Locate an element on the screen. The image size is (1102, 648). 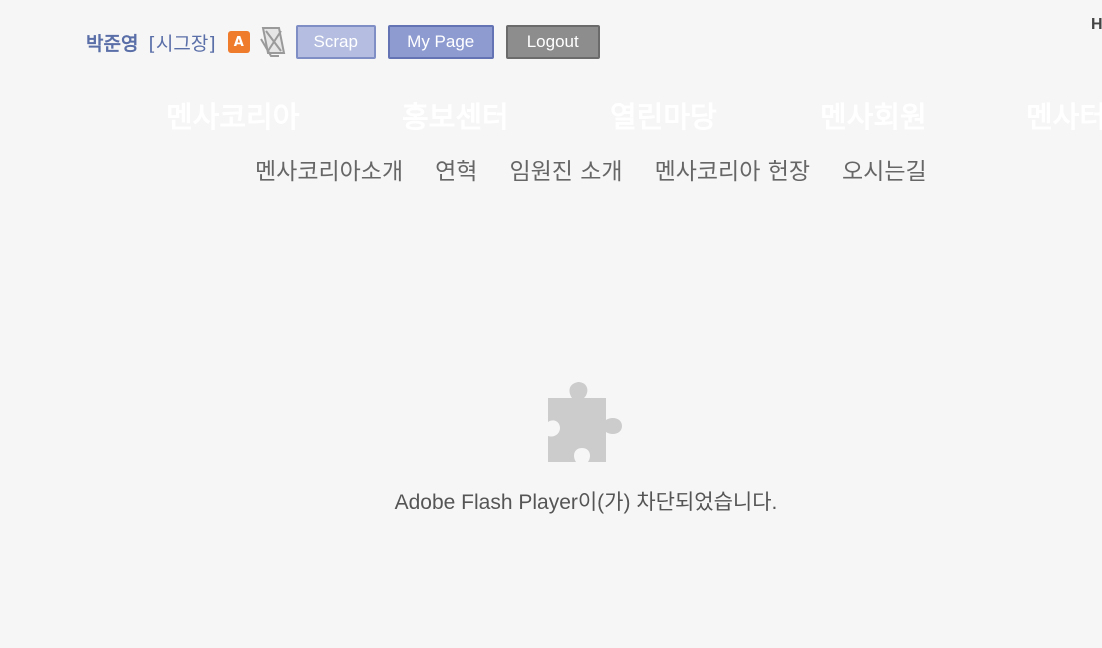
sub-nav: 멘사코리아소개 연혁 임원진 소개 멘사코리아 헌장 오시는길 is located at coordinates (591, 169).